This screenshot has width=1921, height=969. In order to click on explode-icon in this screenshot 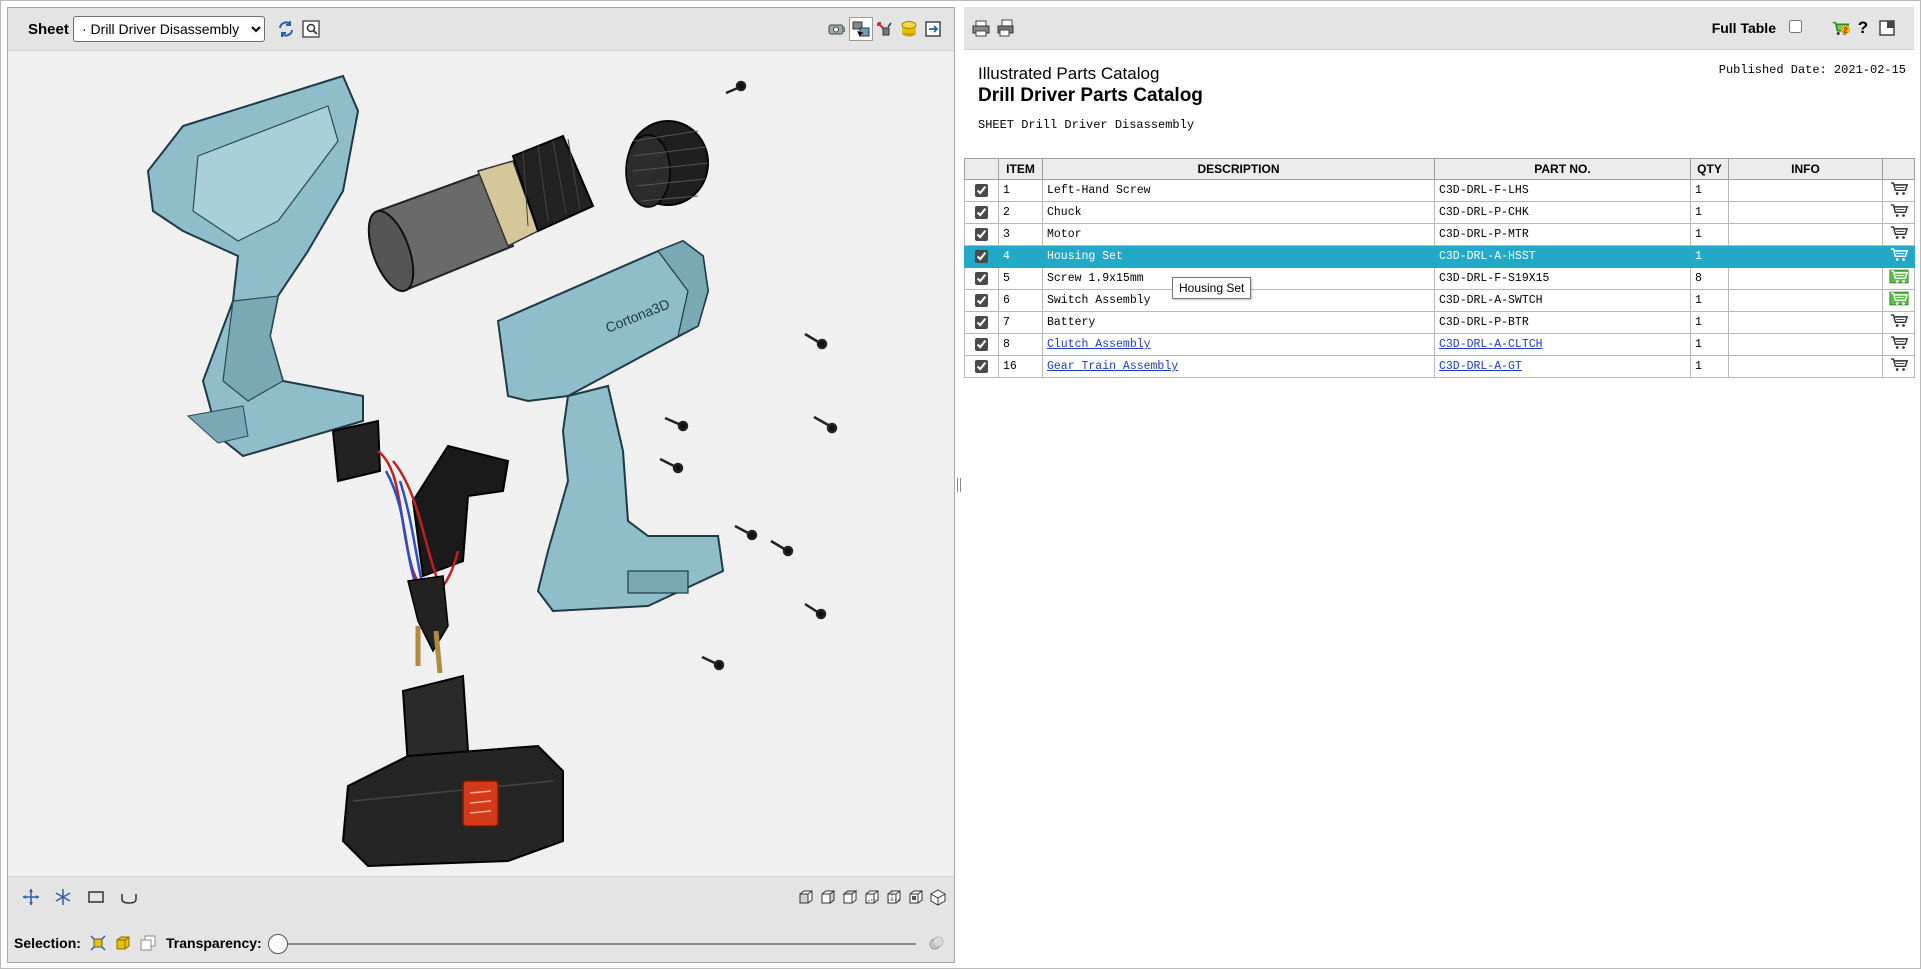, I will do `click(885, 29)`.